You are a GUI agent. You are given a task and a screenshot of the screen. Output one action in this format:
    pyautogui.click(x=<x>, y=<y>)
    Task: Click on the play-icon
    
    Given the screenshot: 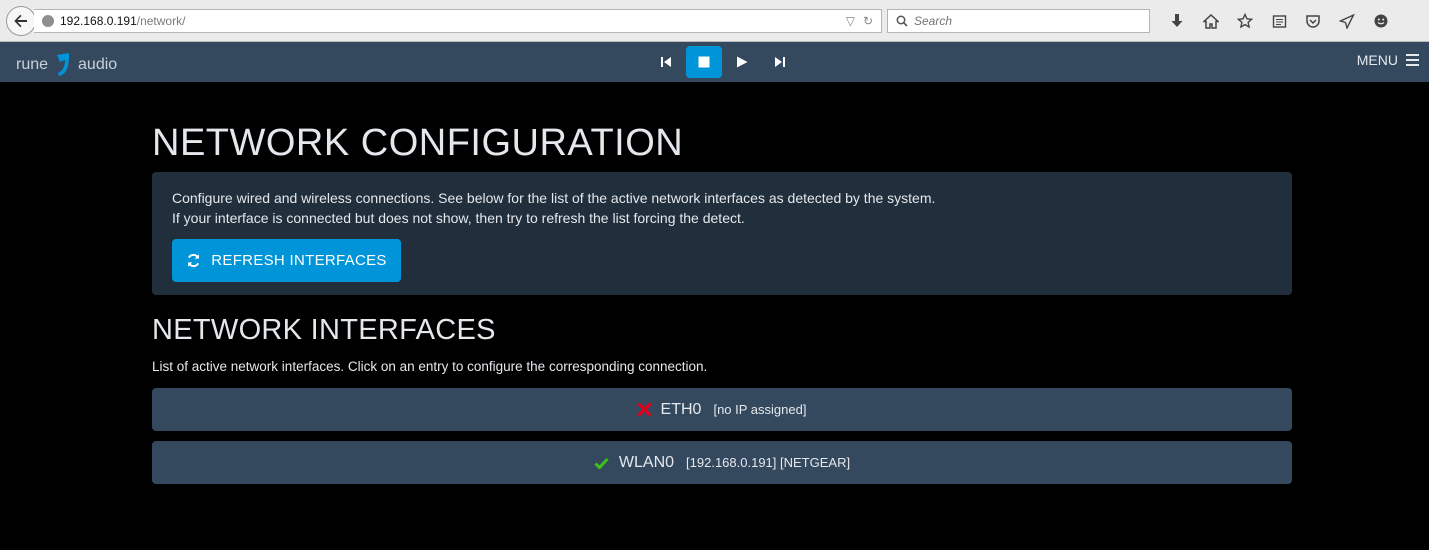 What is the action you would take?
    pyautogui.click(x=742, y=62)
    